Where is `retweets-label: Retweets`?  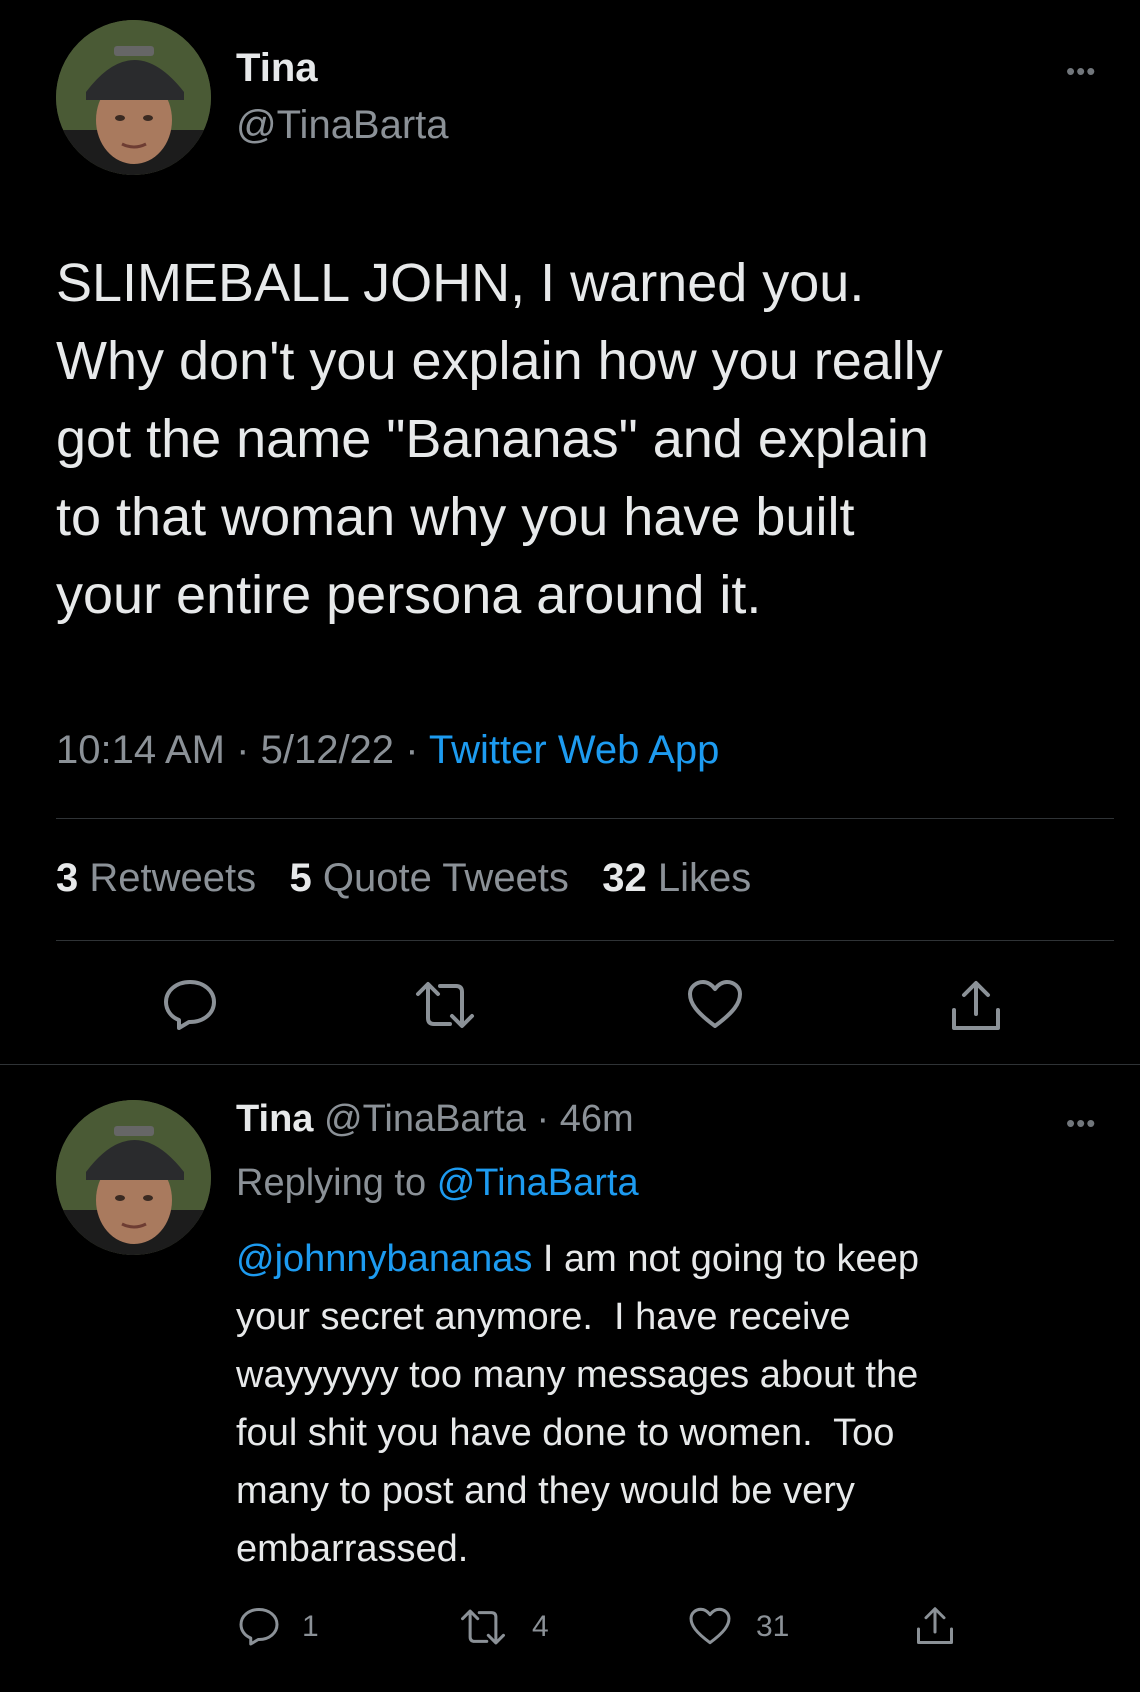
retweets-label: Retweets is located at coordinates (173, 878).